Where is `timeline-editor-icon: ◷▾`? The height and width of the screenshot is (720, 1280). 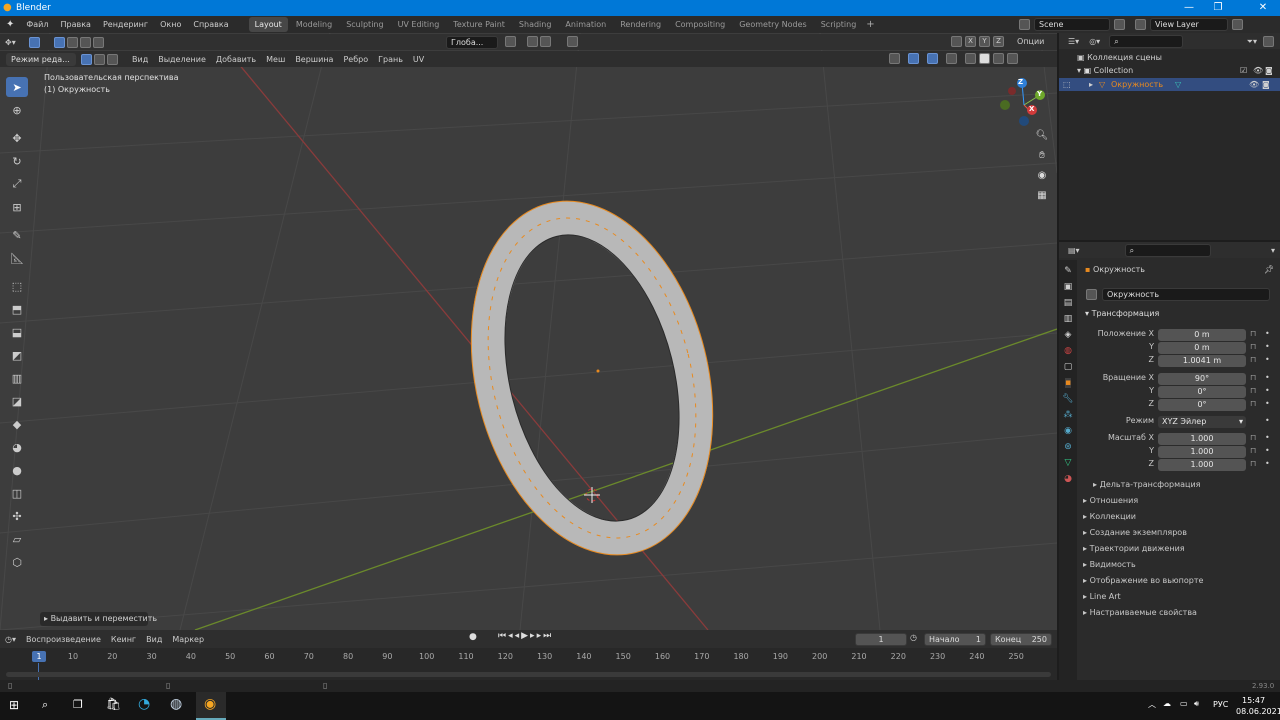 timeline-editor-icon: ◷▾ is located at coordinates (10, 639).